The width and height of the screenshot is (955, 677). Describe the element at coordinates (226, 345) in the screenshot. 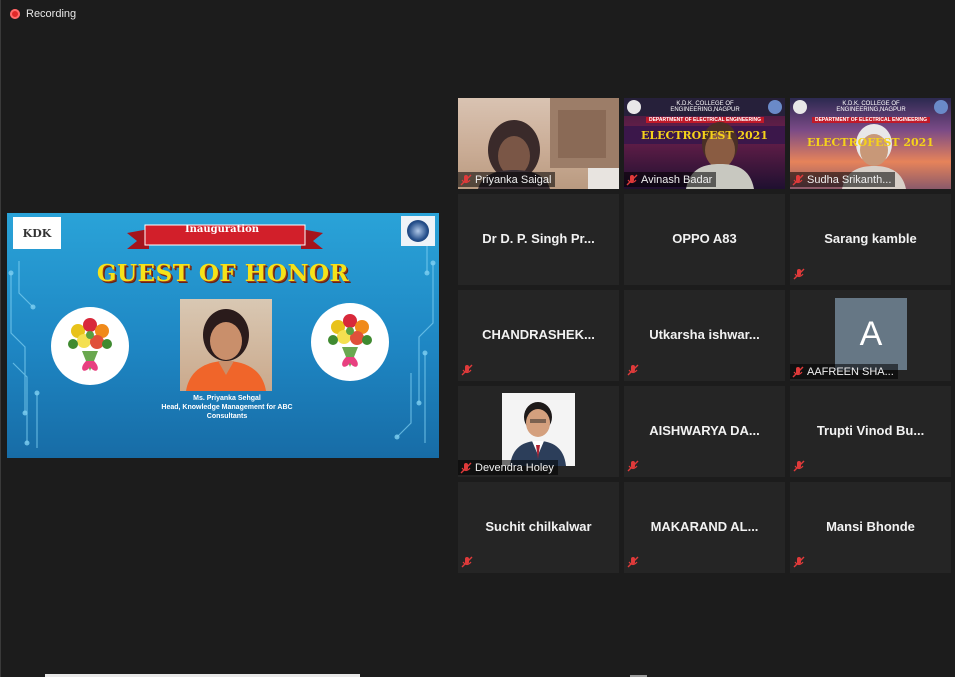

I see `speaker-photo` at that location.